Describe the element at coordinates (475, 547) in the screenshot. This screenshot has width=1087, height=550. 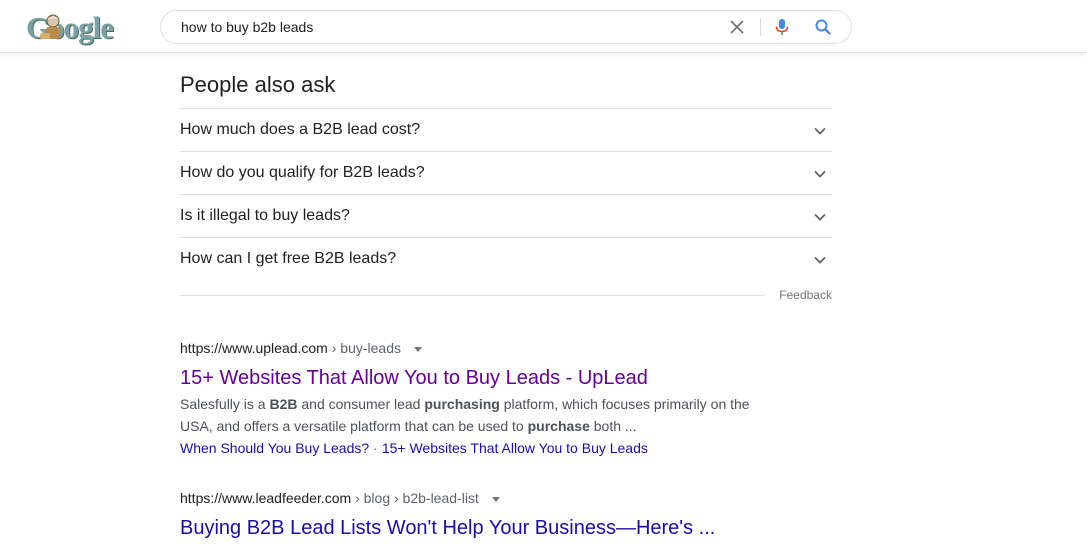
I see `result-snippet-cropped` at that location.